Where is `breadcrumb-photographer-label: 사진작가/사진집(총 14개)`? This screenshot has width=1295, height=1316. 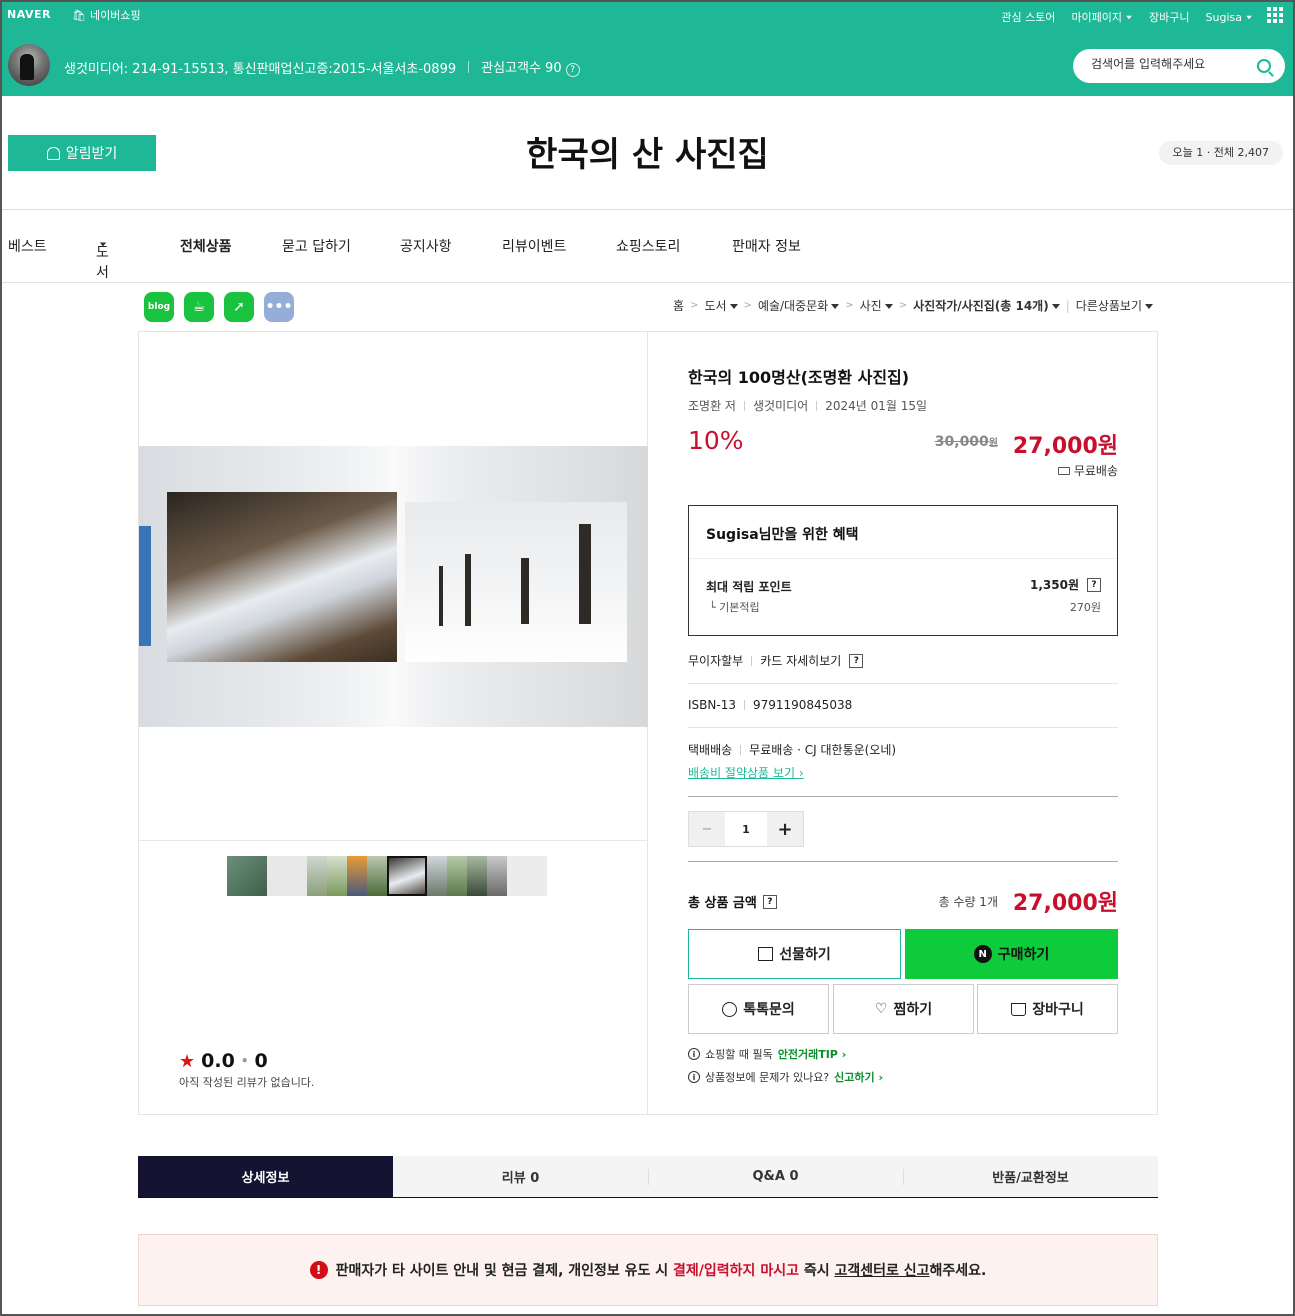
breadcrumb-photographer-label: 사진작가/사진집(총 14개) is located at coordinates (981, 306).